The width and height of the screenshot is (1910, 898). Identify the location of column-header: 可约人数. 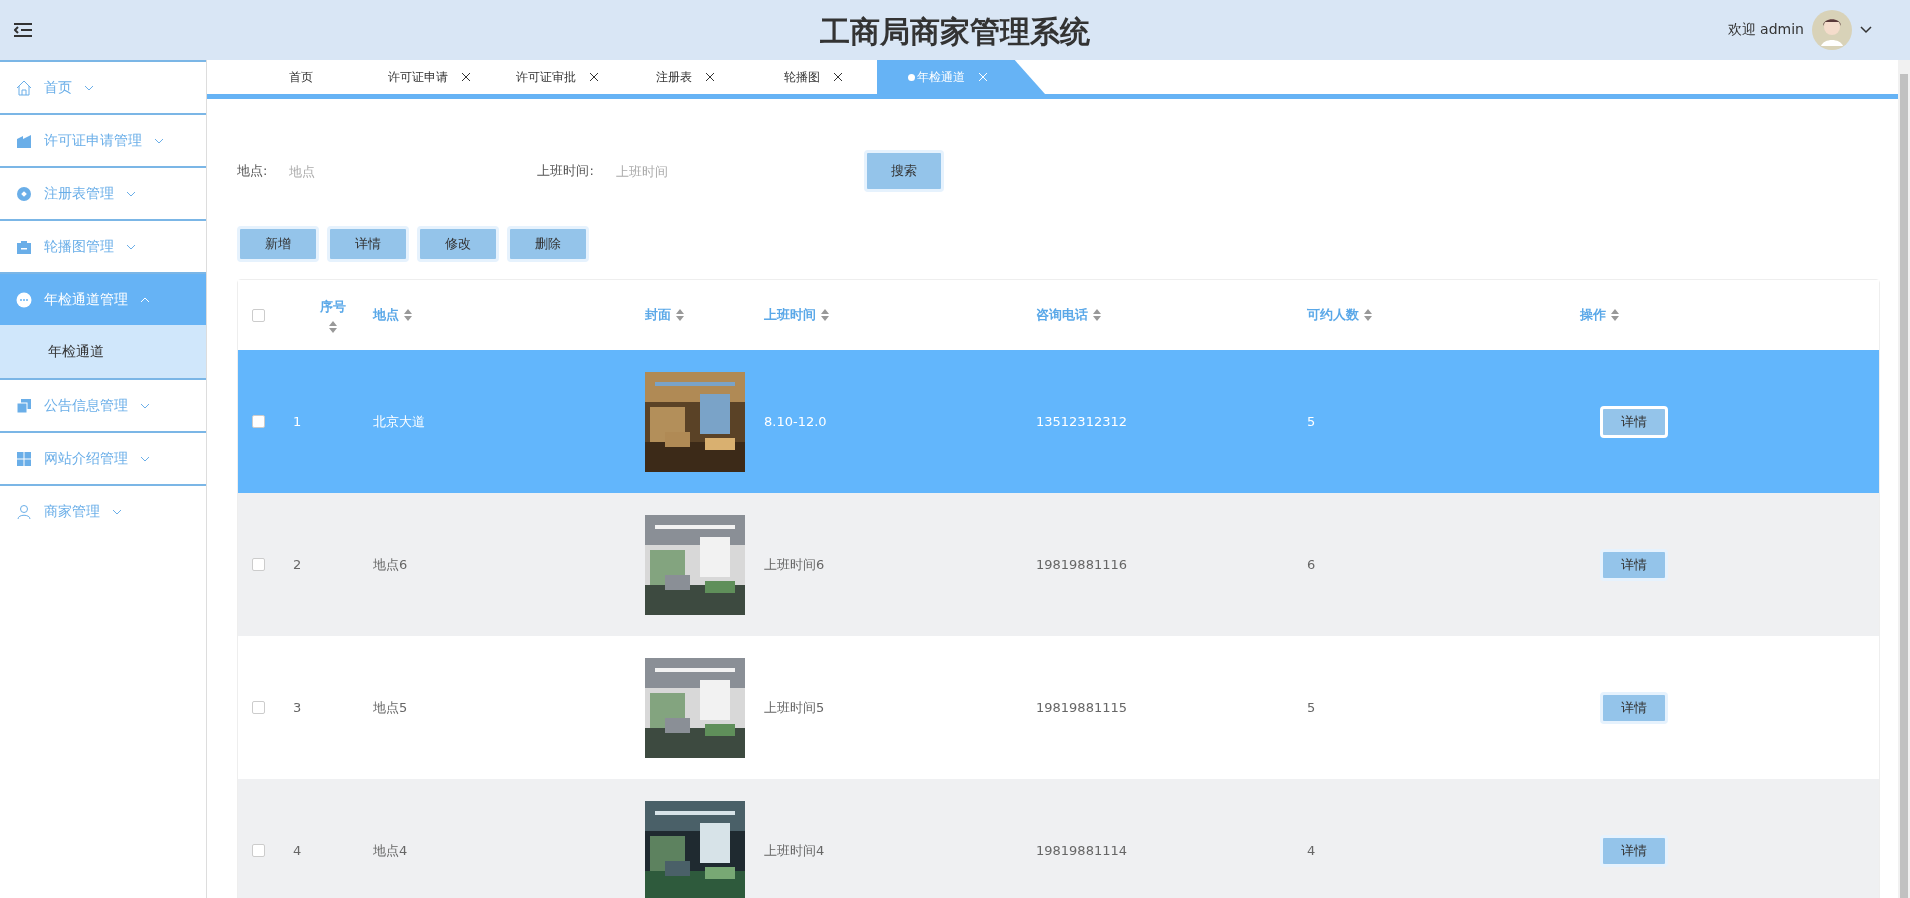
(1333, 315).